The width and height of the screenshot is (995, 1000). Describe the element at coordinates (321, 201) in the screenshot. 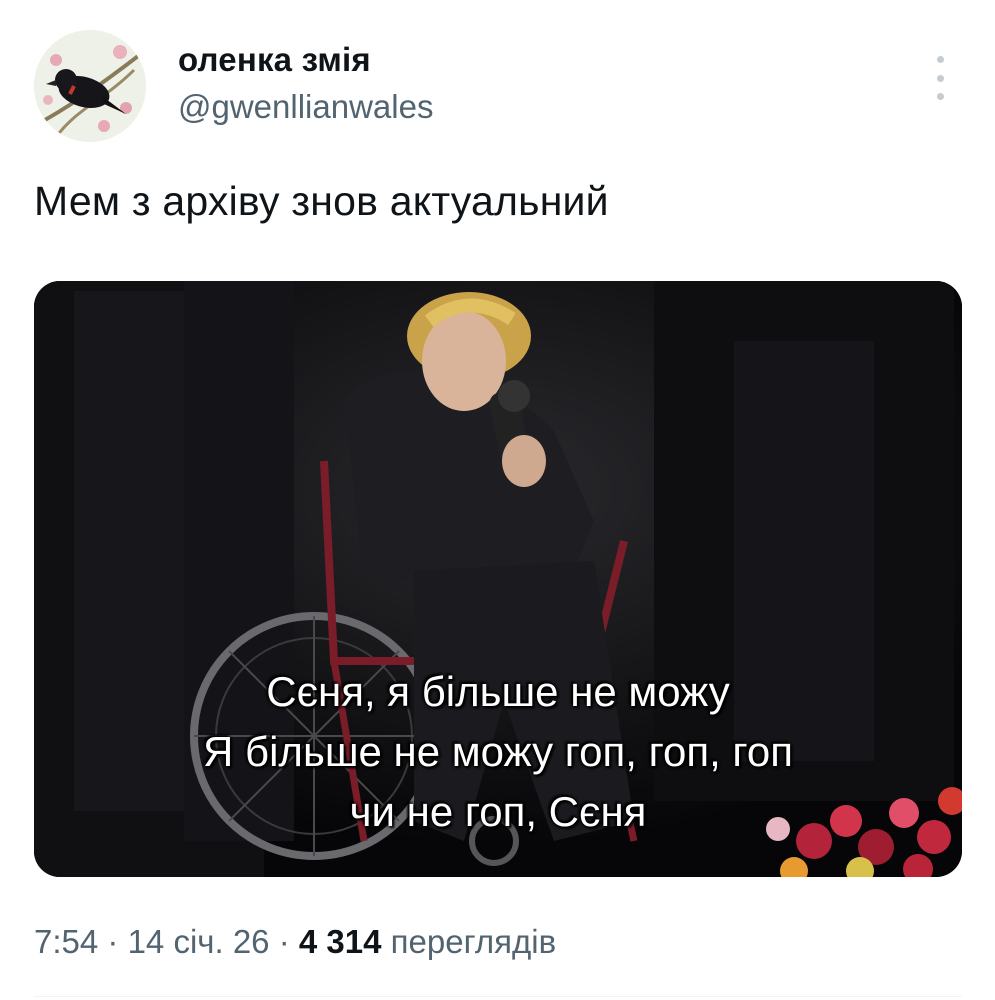

I see `tweet-text: Мем з архіву знов актуальний` at that location.